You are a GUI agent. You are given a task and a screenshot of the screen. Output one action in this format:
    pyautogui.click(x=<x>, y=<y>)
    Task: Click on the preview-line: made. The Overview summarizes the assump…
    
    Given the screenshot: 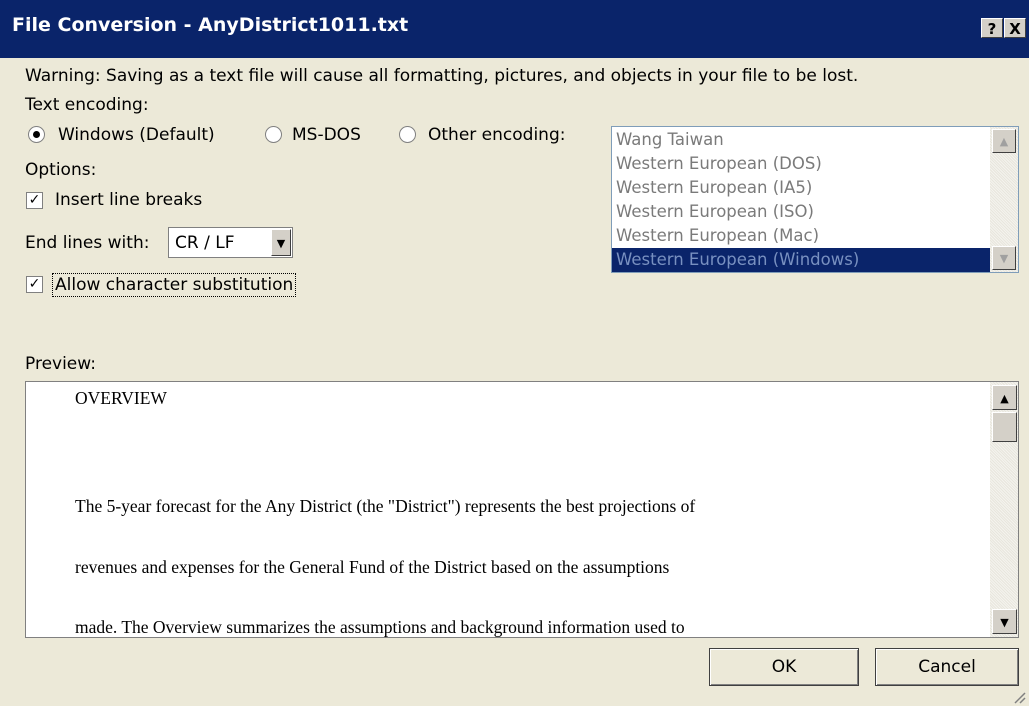 What is the action you would take?
    pyautogui.click(x=380, y=627)
    